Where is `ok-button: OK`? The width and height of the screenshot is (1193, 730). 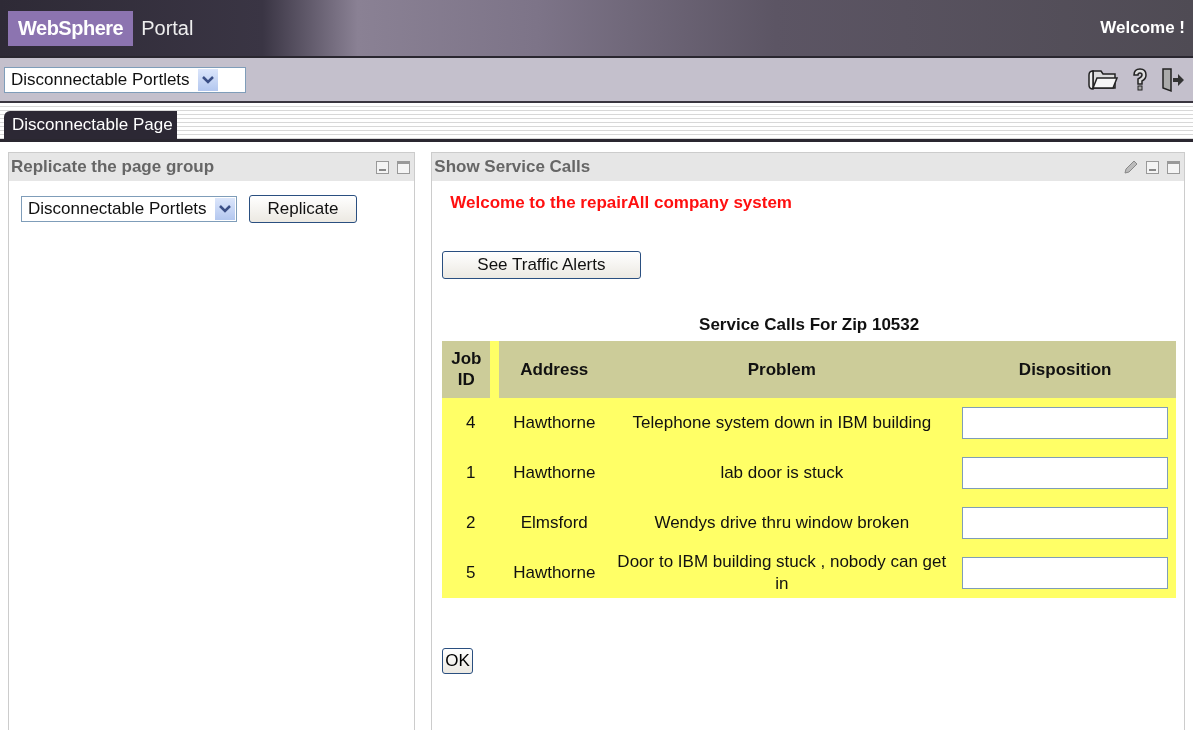 ok-button: OK is located at coordinates (457, 661).